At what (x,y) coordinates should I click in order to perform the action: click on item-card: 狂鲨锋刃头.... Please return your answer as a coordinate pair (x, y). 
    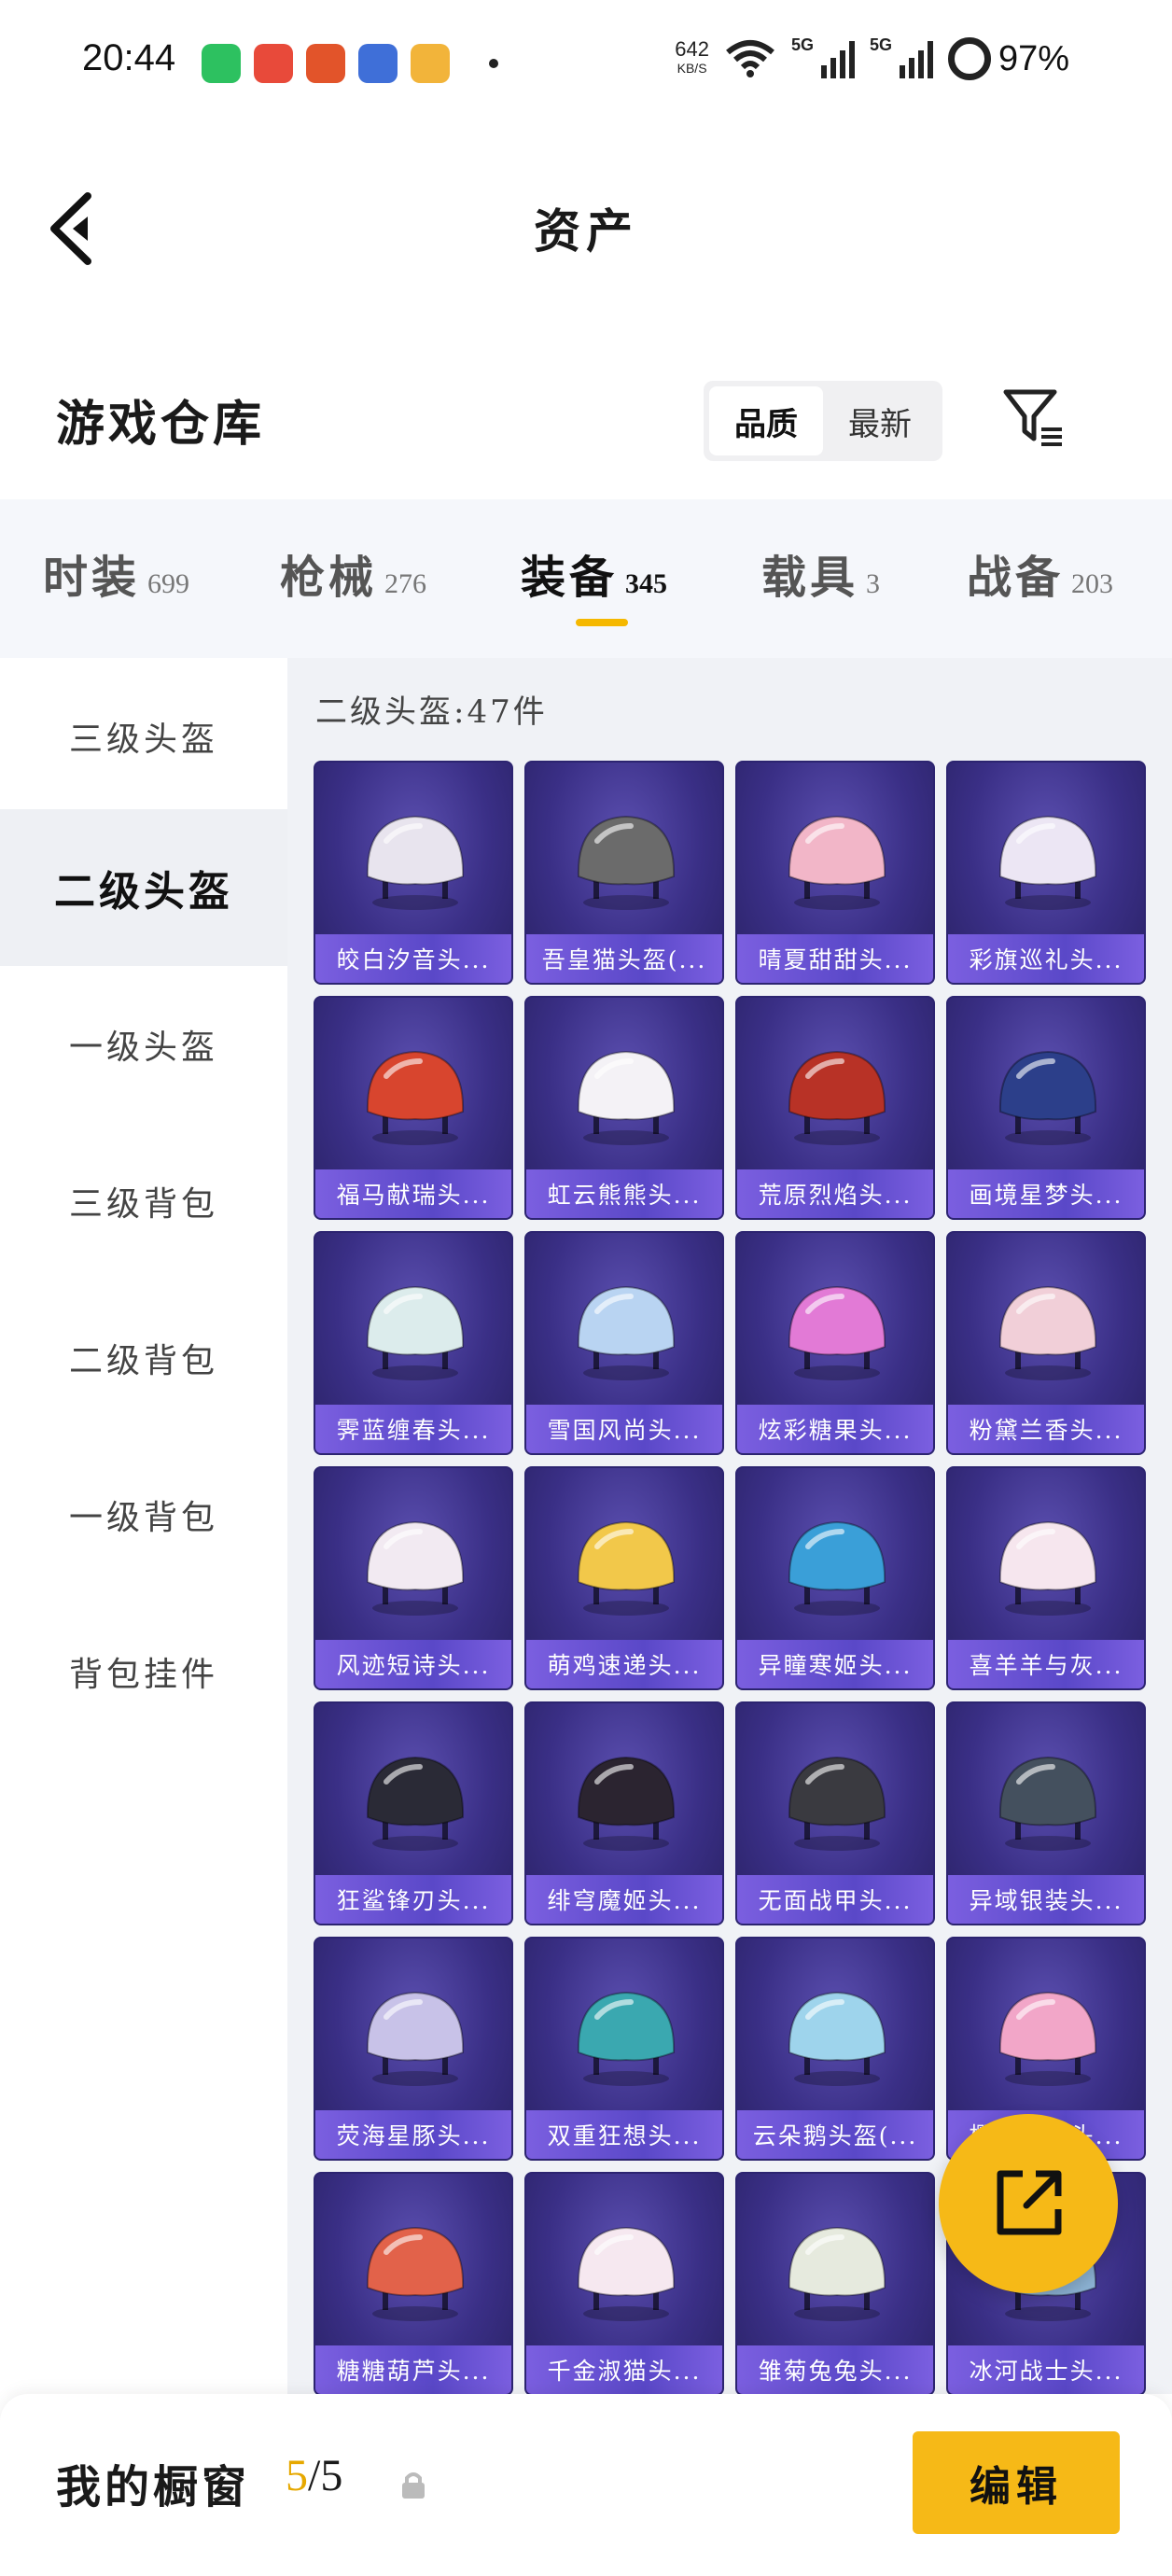
    Looking at the image, I should click on (413, 1813).